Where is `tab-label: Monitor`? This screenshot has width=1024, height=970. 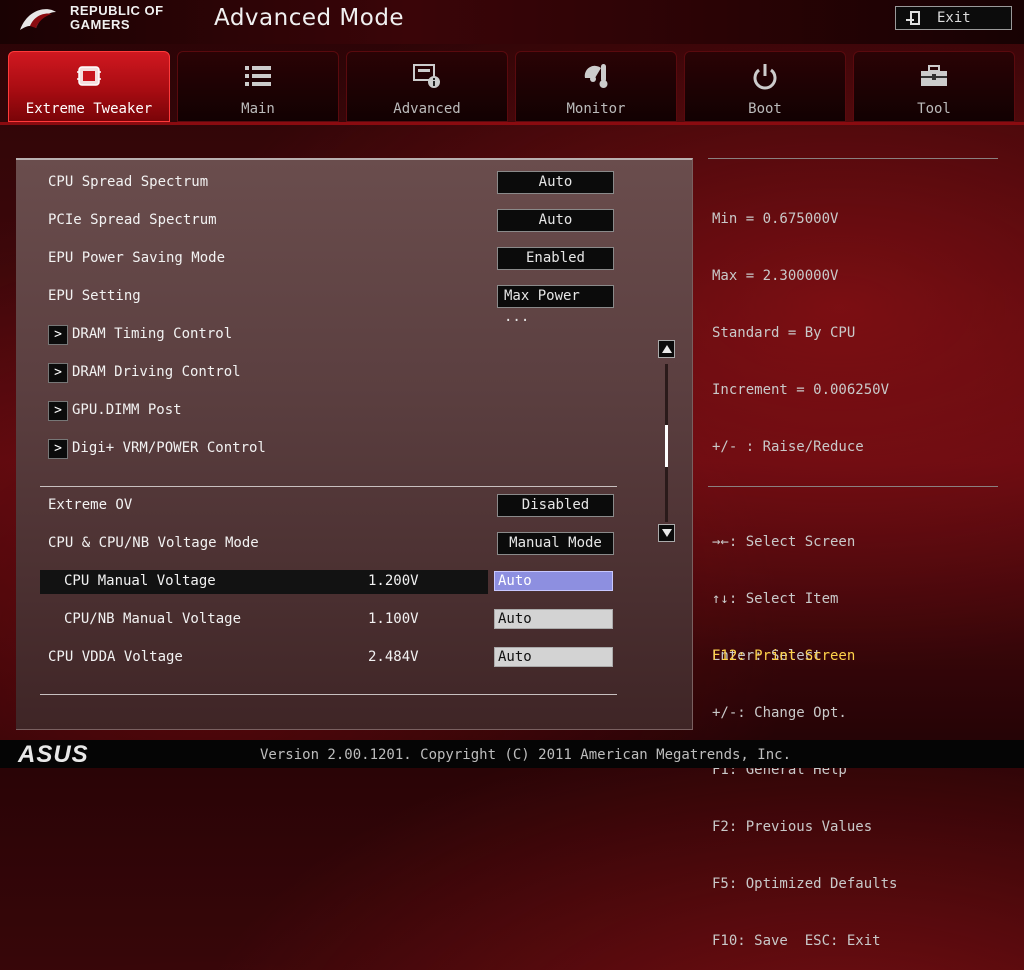 tab-label: Monitor is located at coordinates (596, 109).